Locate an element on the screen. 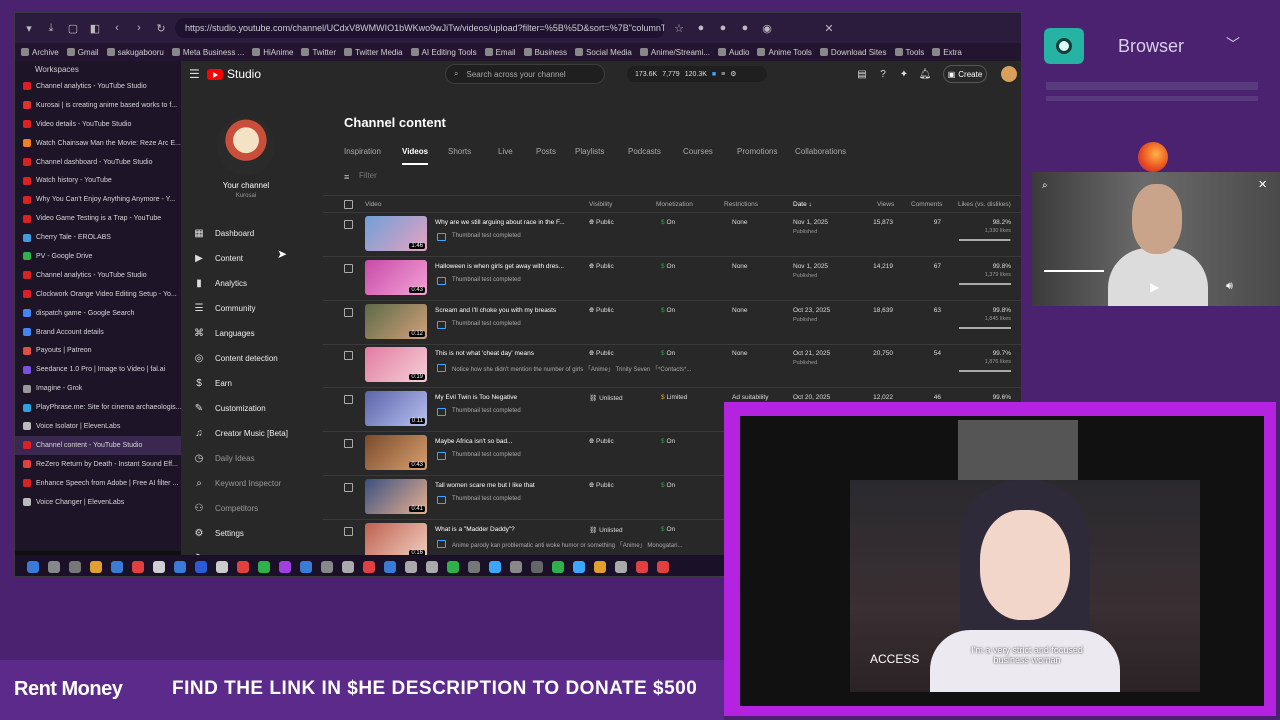  visibility-value: 🌐︎ Public is located at coordinates (601, 267).